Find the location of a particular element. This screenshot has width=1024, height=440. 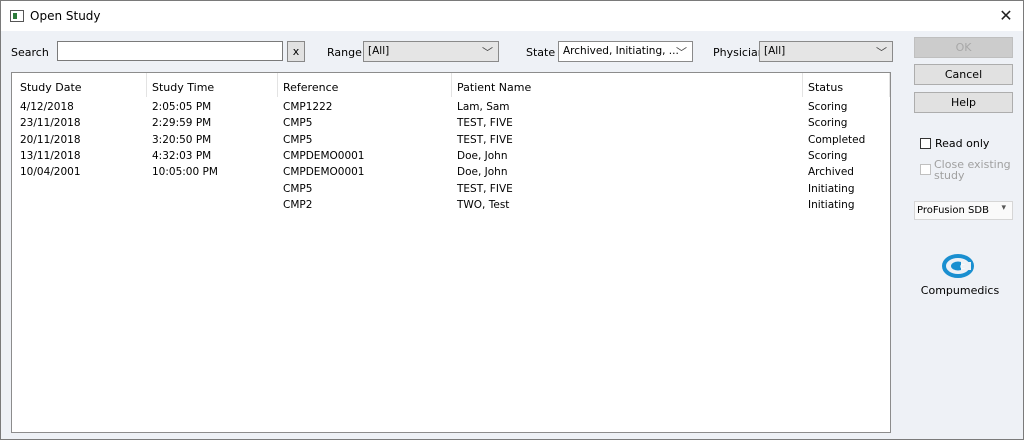

compumedics-logo-text: Compumedics is located at coordinates (960, 290).